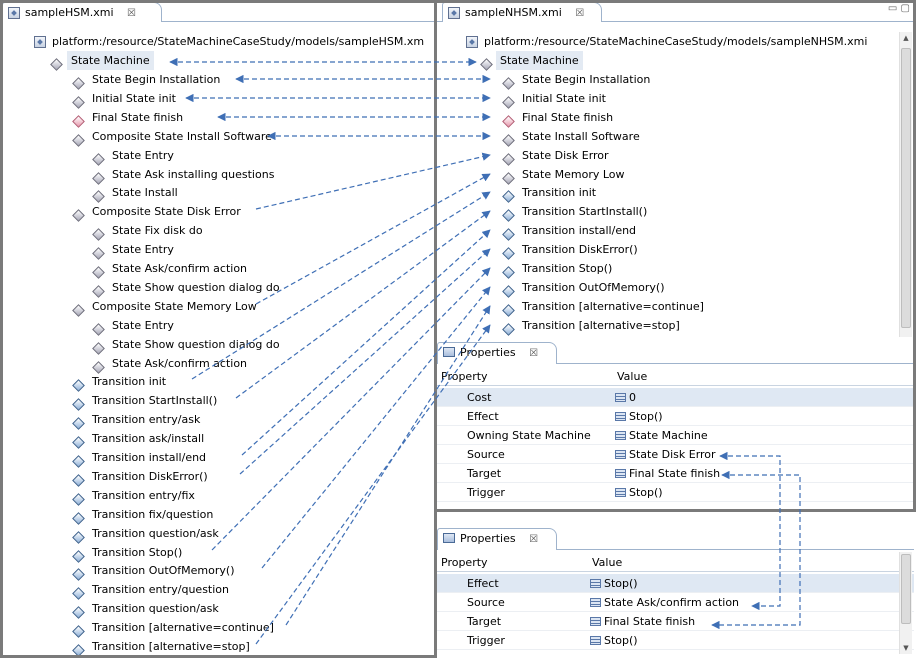 This screenshot has width=918, height=658. Describe the element at coordinates (750, 531) in the screenshot. I see `arrow-source-link` at that location.